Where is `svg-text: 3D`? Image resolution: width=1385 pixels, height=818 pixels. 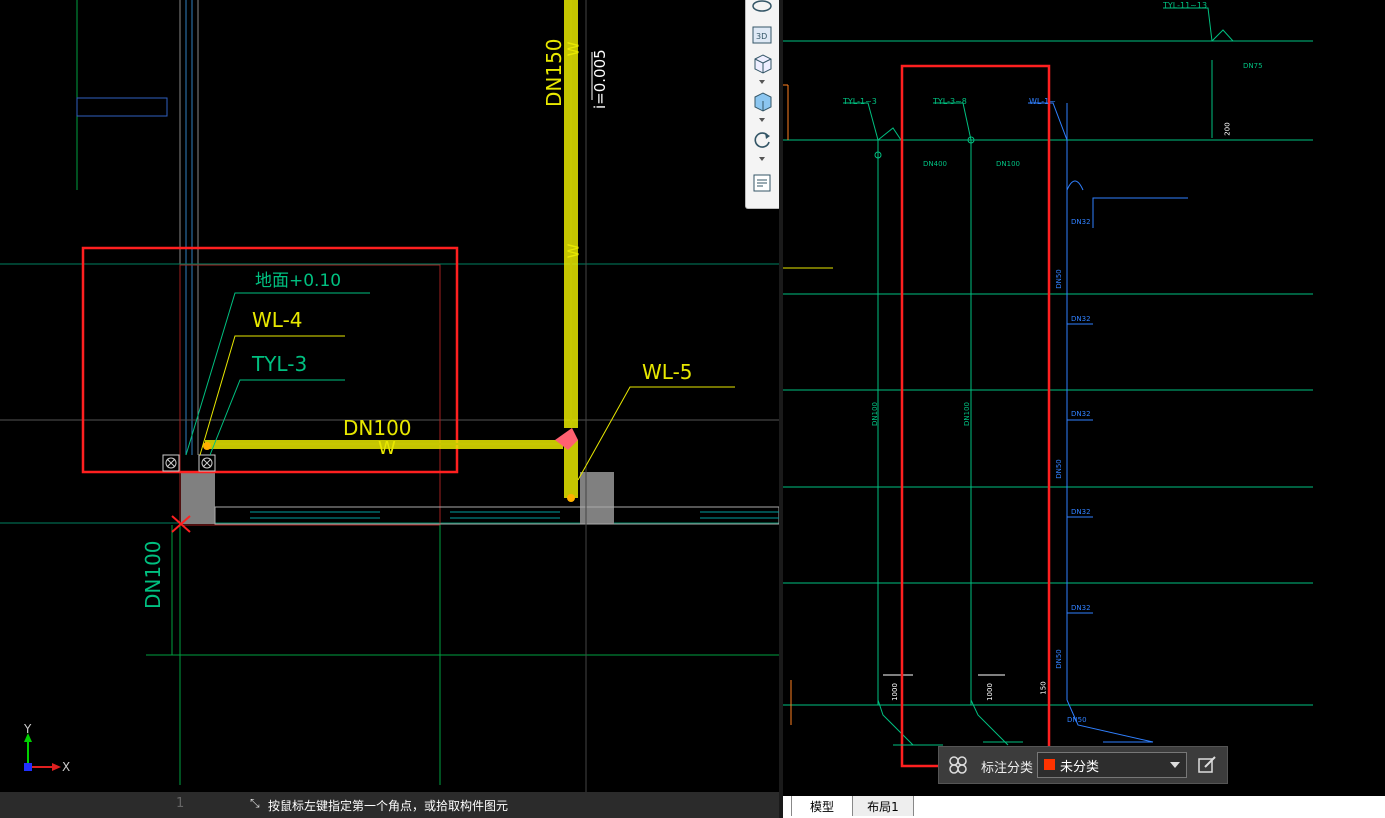 svg-text: 3D is located at coordinates (761, 36).